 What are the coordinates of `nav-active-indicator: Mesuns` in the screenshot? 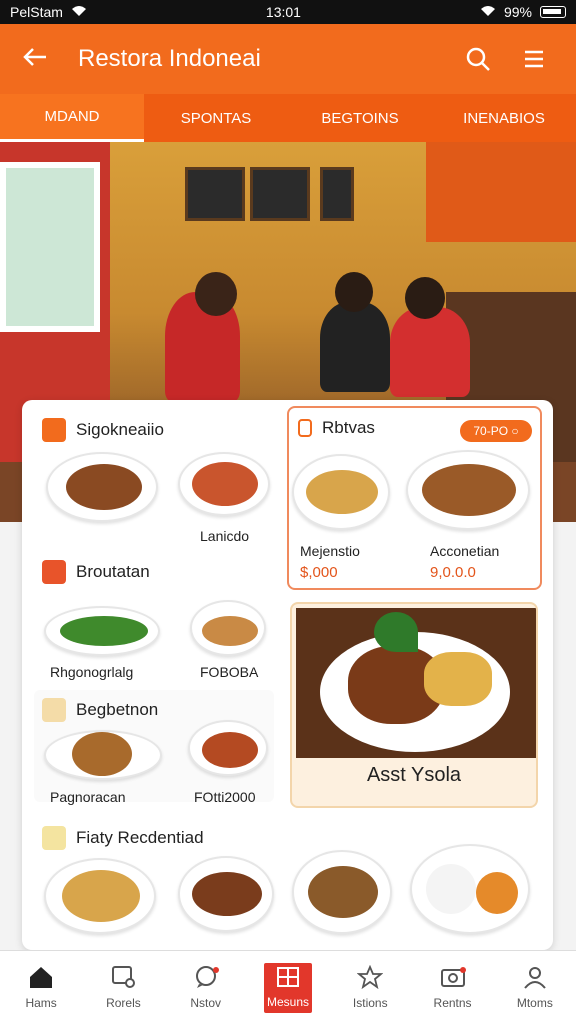 It's located at (287, 987).